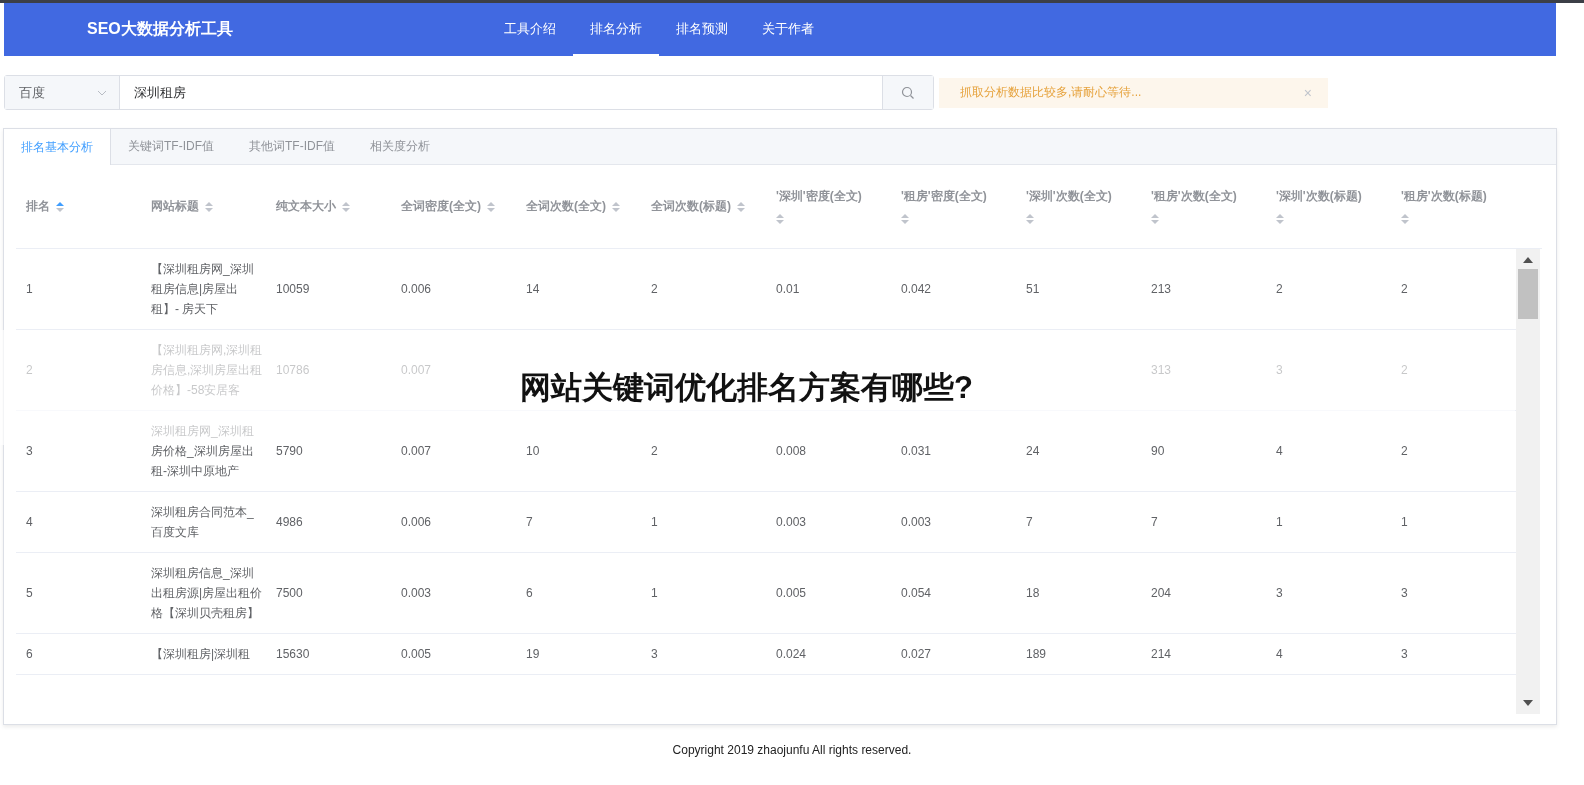  Describe the element at coordinates (1161, 370) in the screenshot. I see `table-cell: 313` at that location.